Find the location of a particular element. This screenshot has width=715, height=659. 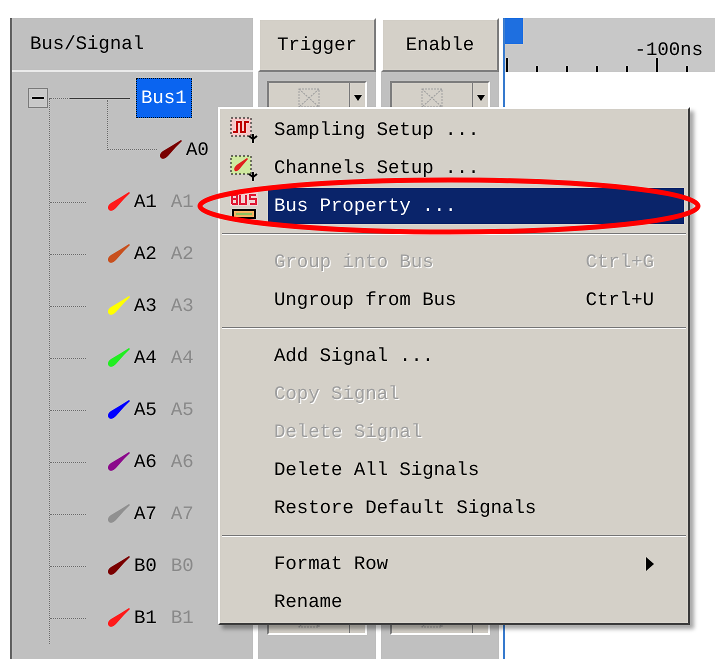

signal-name: A0 is located at coordinates (197, 150).